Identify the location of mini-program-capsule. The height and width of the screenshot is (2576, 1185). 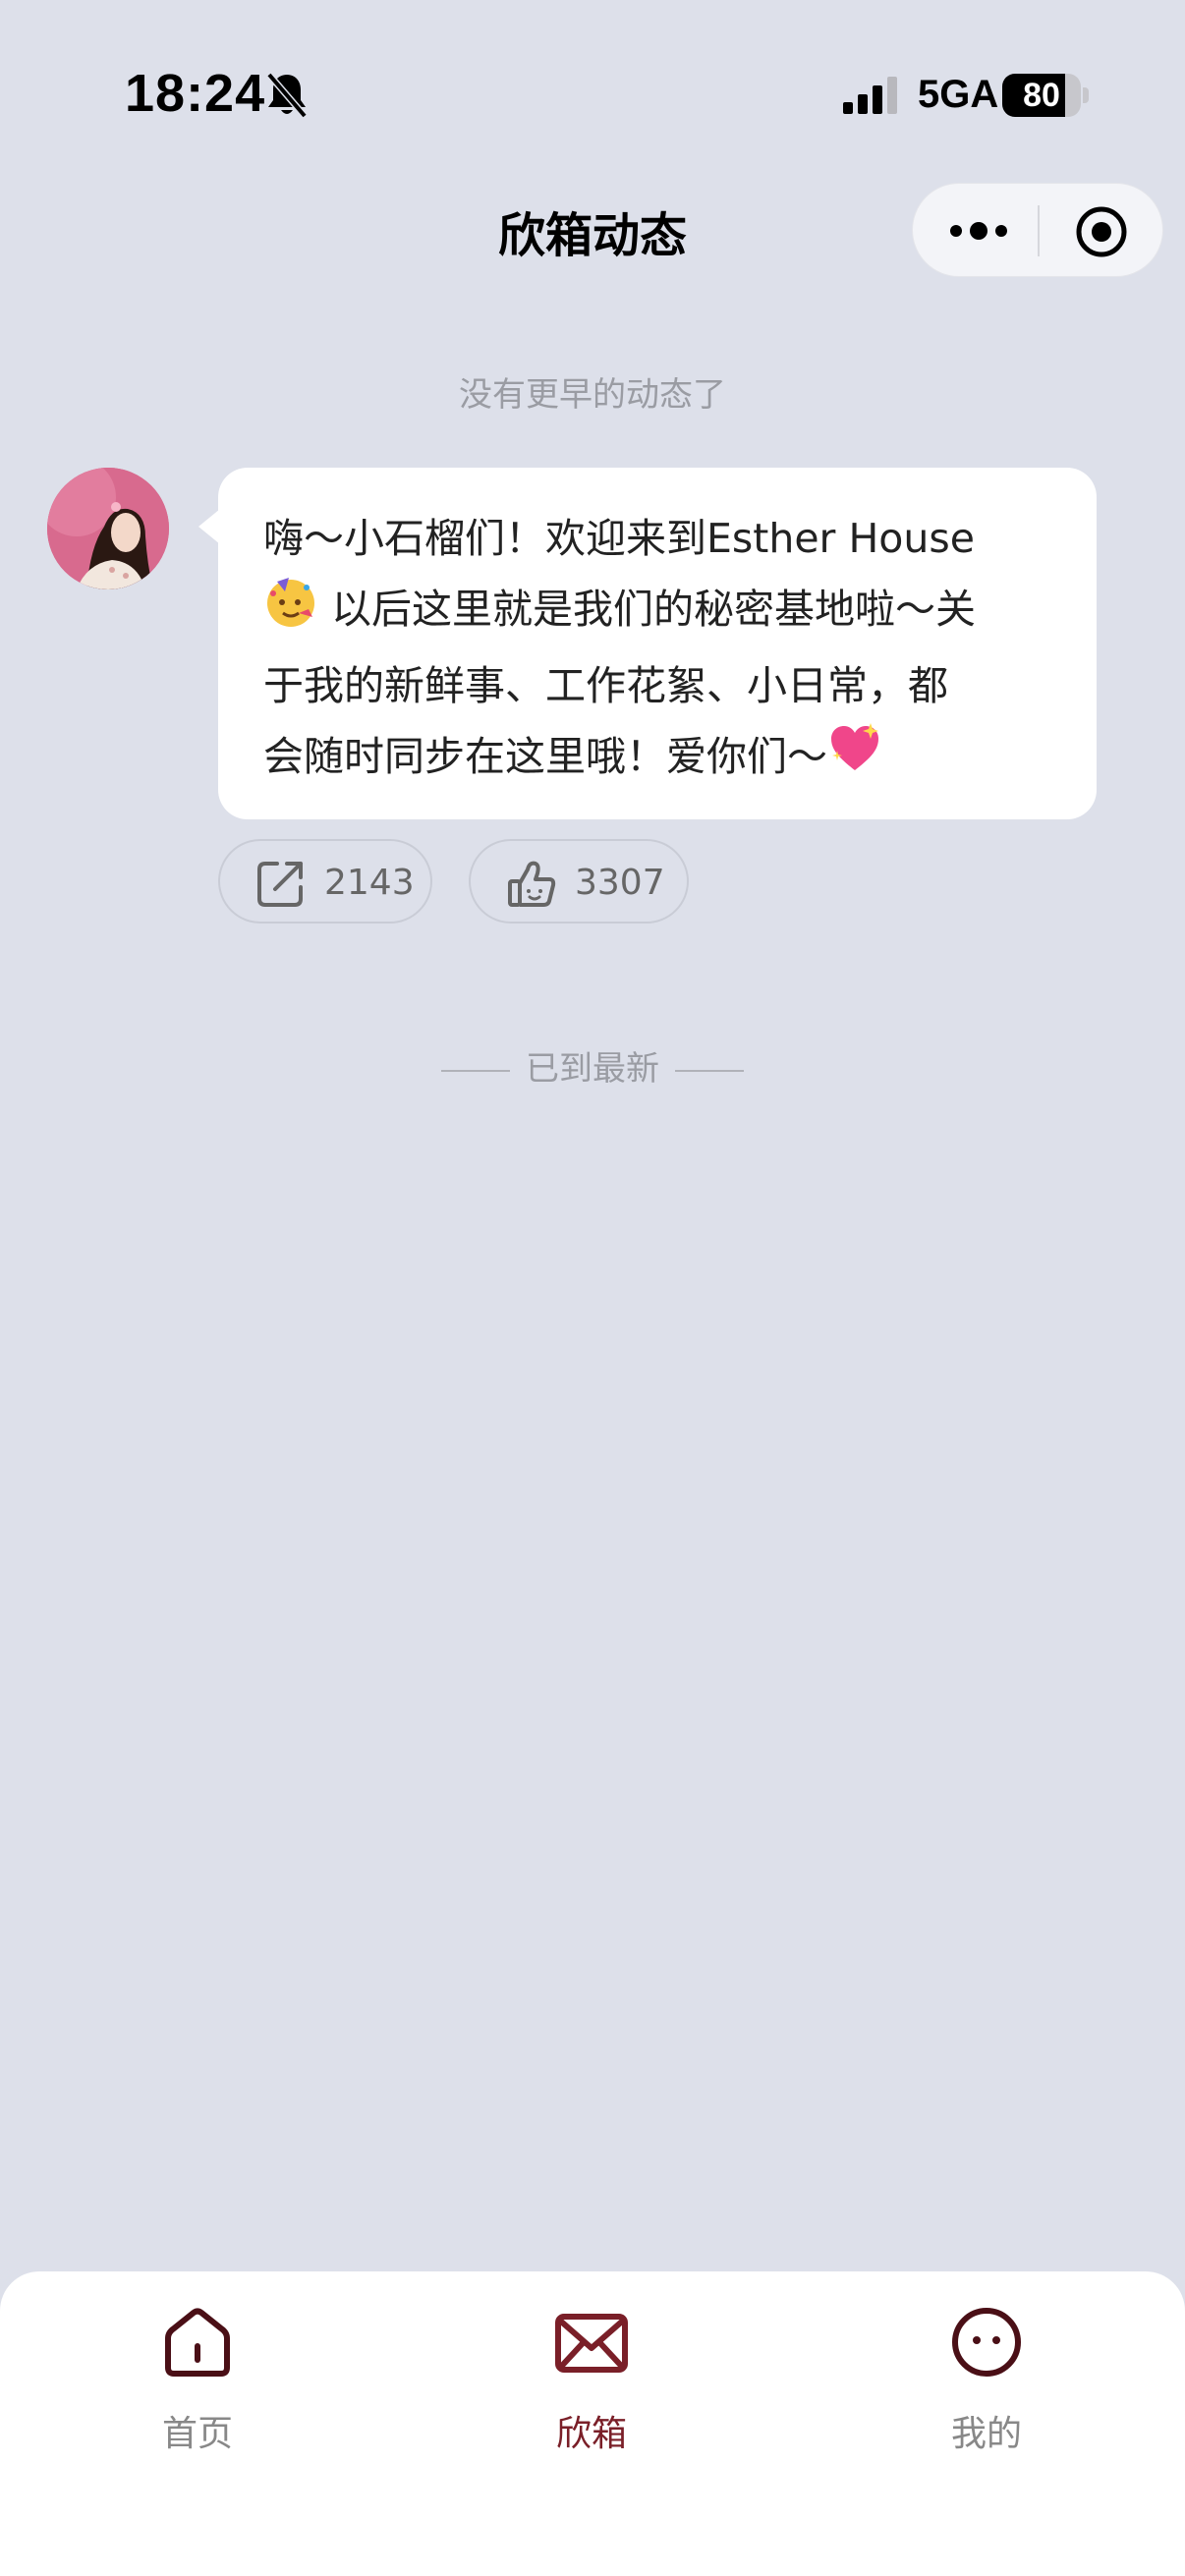
(1038, 230).